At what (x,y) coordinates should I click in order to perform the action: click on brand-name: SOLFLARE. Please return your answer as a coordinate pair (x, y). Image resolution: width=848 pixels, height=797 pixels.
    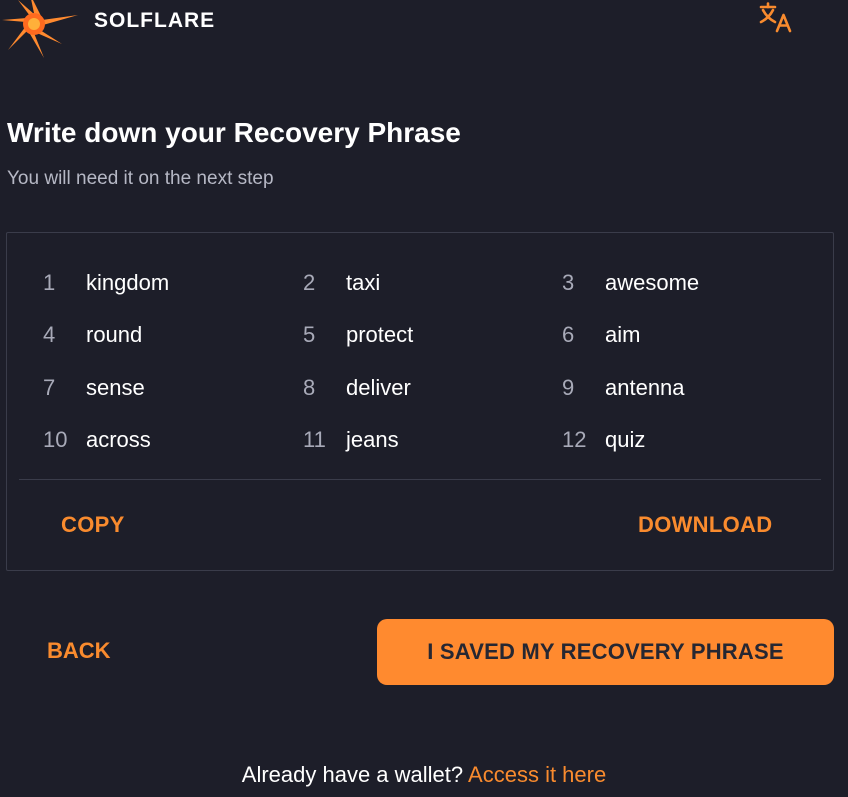
    Looking at the image, I should click on (155, 20).